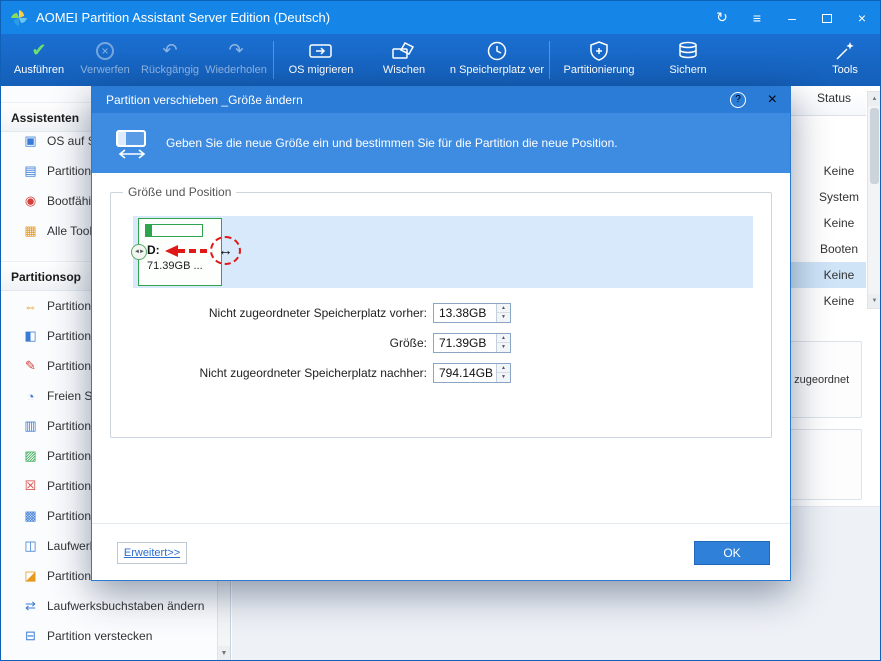  I want to click on section-title: Assistenten, so click(45, 118).